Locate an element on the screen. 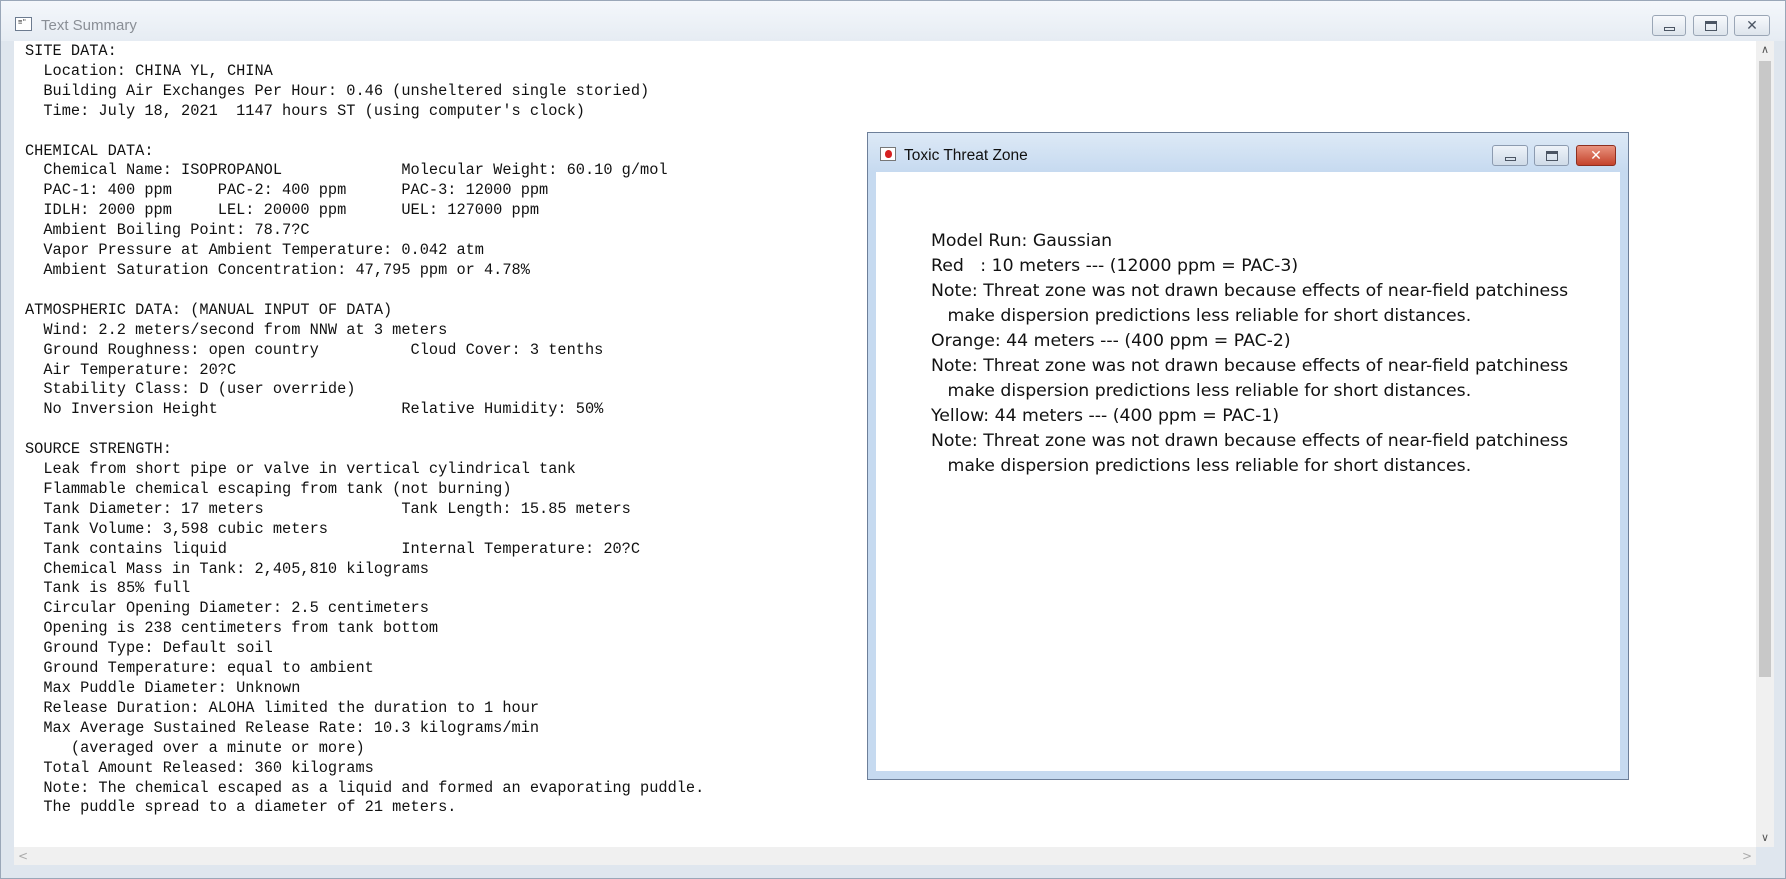 Image resolution: width=1786 pixels, height=879 pixels. summary-line: (averaged over a minute or more) is located at coordinates (195, 747).